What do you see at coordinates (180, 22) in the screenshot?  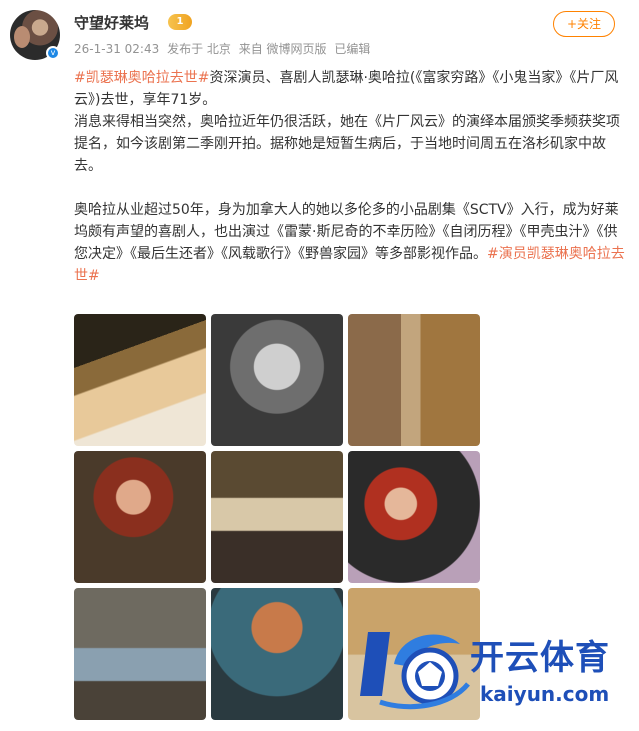 I see `vip-badge: 1` at bounding box center [180, 22].